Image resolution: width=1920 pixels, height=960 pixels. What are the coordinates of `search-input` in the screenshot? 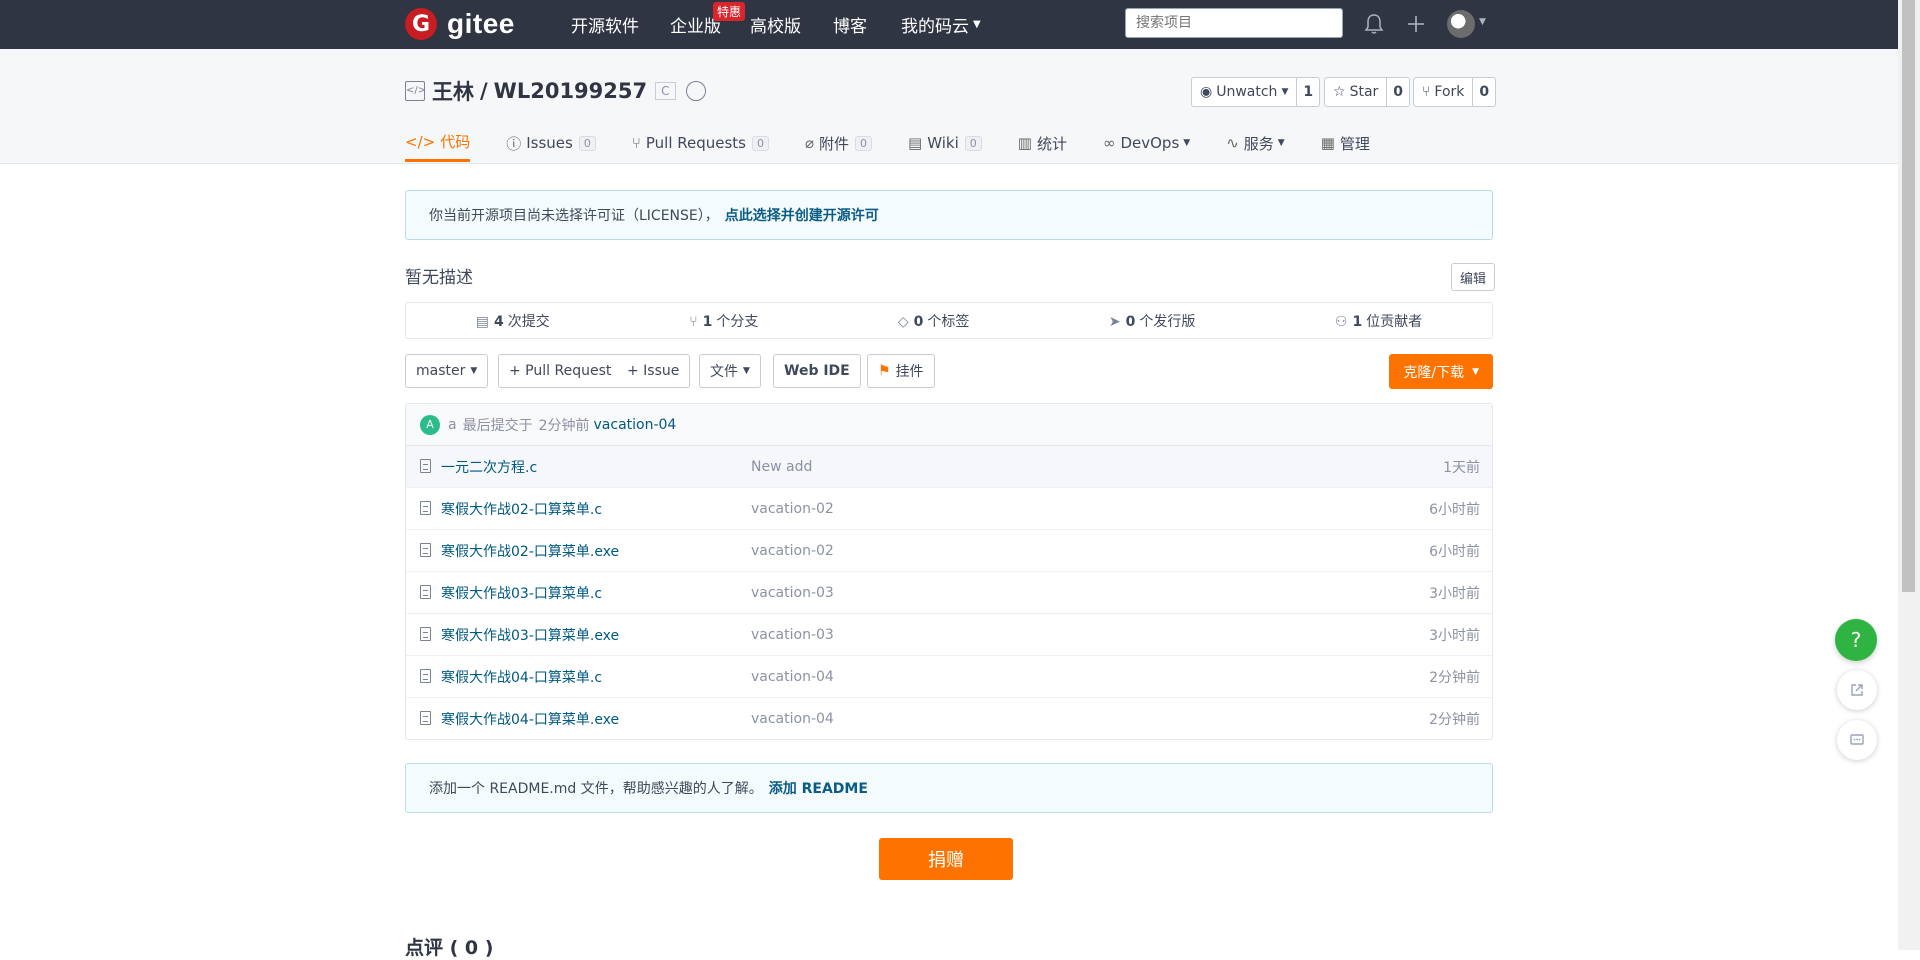 It's located at (1234, 23).